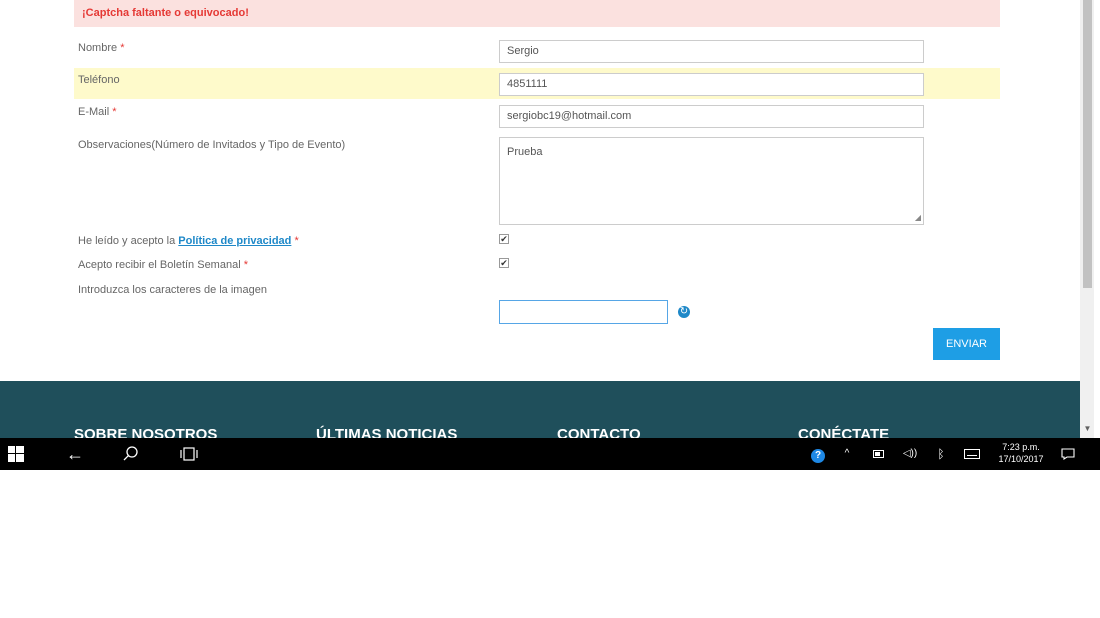 The height and width of the screenshot is (618, 1100). What do you see at coordinates (1021, 453) in the screenshot?
I see `system-clock: 7:23 p.m. 17/10/2017` at bounding box center [1021, 453].